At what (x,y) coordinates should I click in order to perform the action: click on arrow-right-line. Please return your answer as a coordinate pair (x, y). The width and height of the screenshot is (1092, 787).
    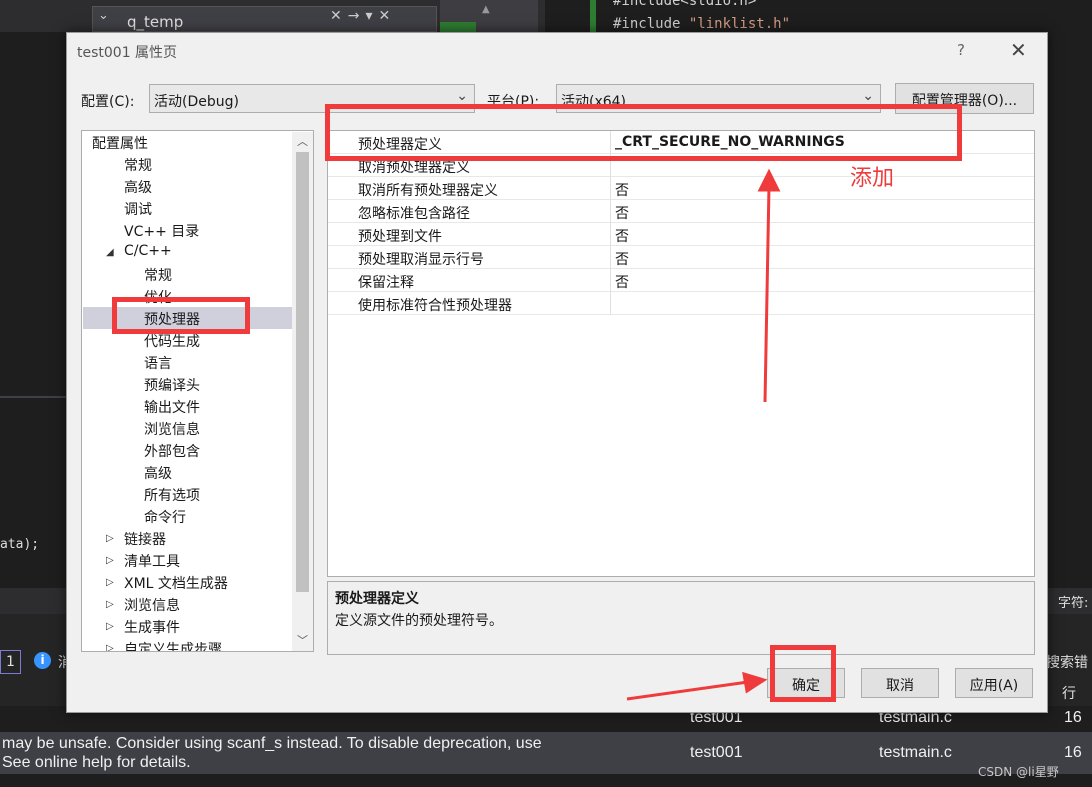
    Looking at the image, I should click on (687, 690).